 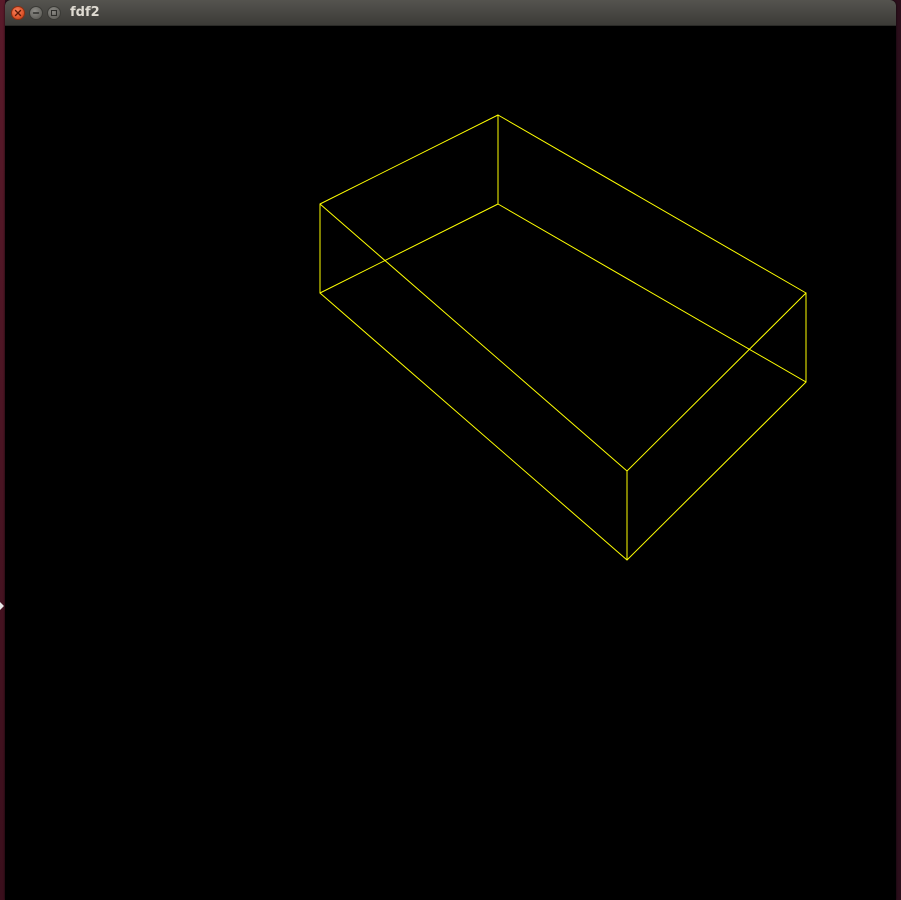 I want to click on close-button, so click(x=18, y=13).